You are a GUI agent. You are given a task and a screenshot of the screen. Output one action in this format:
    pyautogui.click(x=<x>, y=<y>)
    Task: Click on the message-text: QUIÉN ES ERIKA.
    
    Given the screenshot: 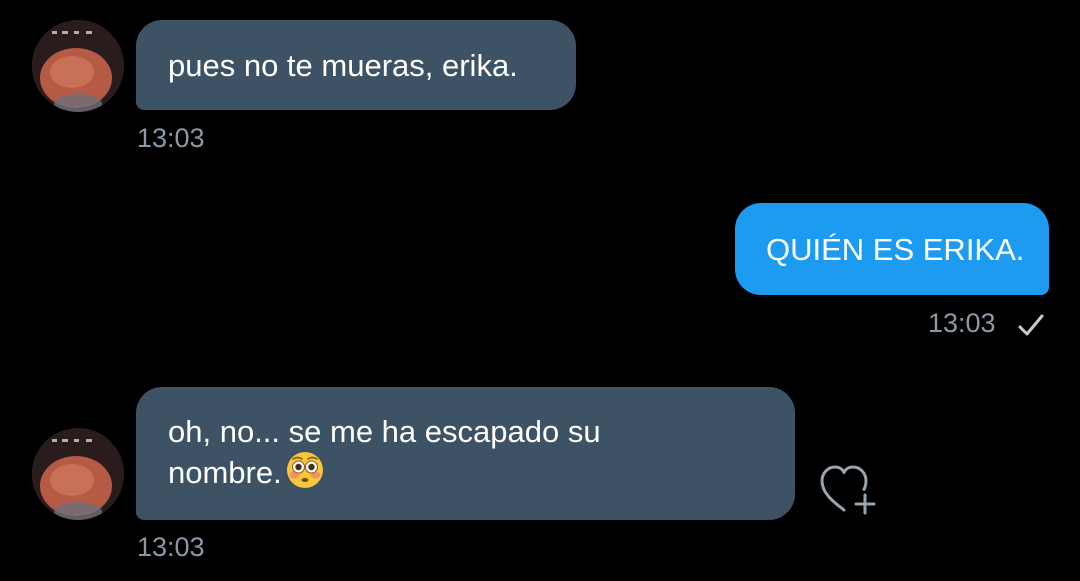 What is the action you would take?
    pyautogui.click(x=895, y=249)
    